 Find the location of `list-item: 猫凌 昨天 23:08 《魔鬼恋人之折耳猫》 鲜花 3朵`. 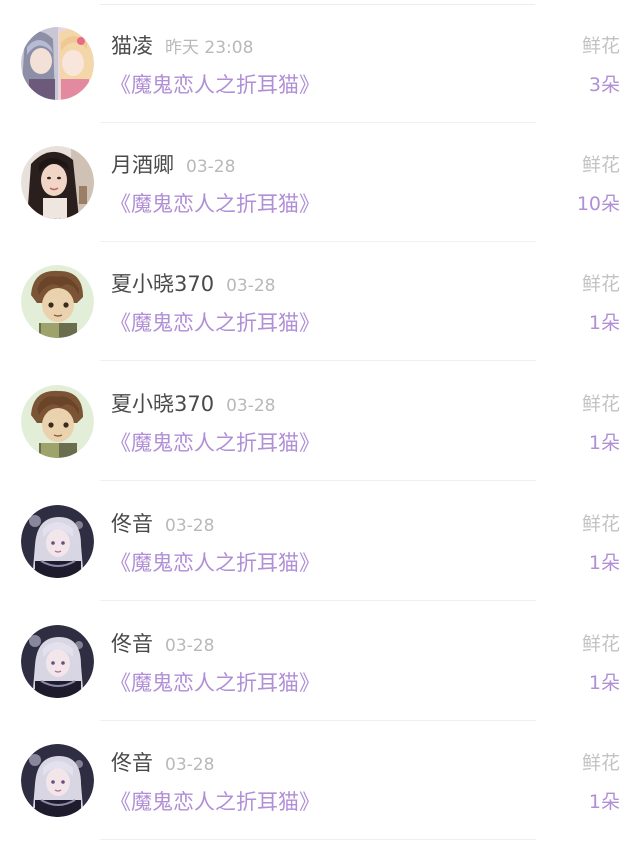

list-item: 猫凌 昨天 23:08 《魔鬼恋人之折耳猫》 鲜花 3朵 is located at coordinates (320, 63).